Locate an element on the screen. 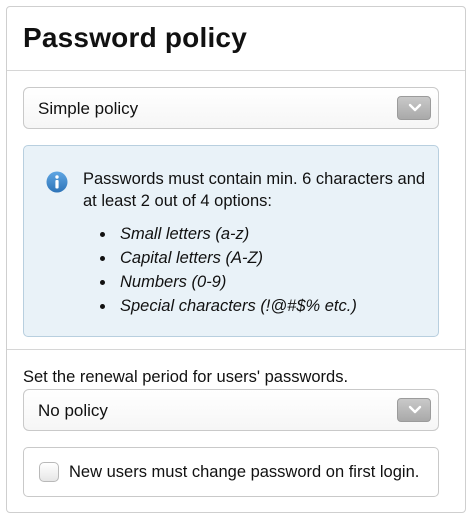 The image size is (474, 521). info-icon is located at coordinates (57, 182).